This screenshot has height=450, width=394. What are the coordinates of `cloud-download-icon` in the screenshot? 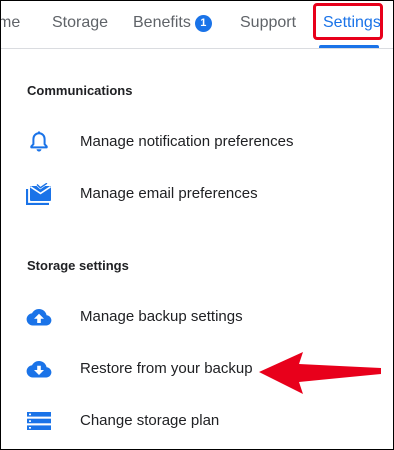 It's located at (39, 369).